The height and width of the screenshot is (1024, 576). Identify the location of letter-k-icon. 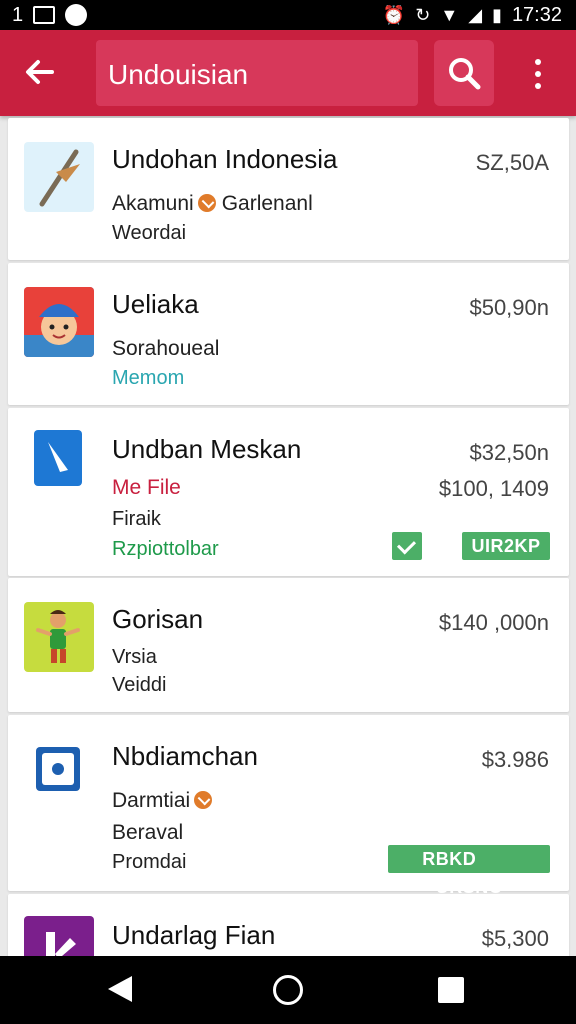
(61, 944).